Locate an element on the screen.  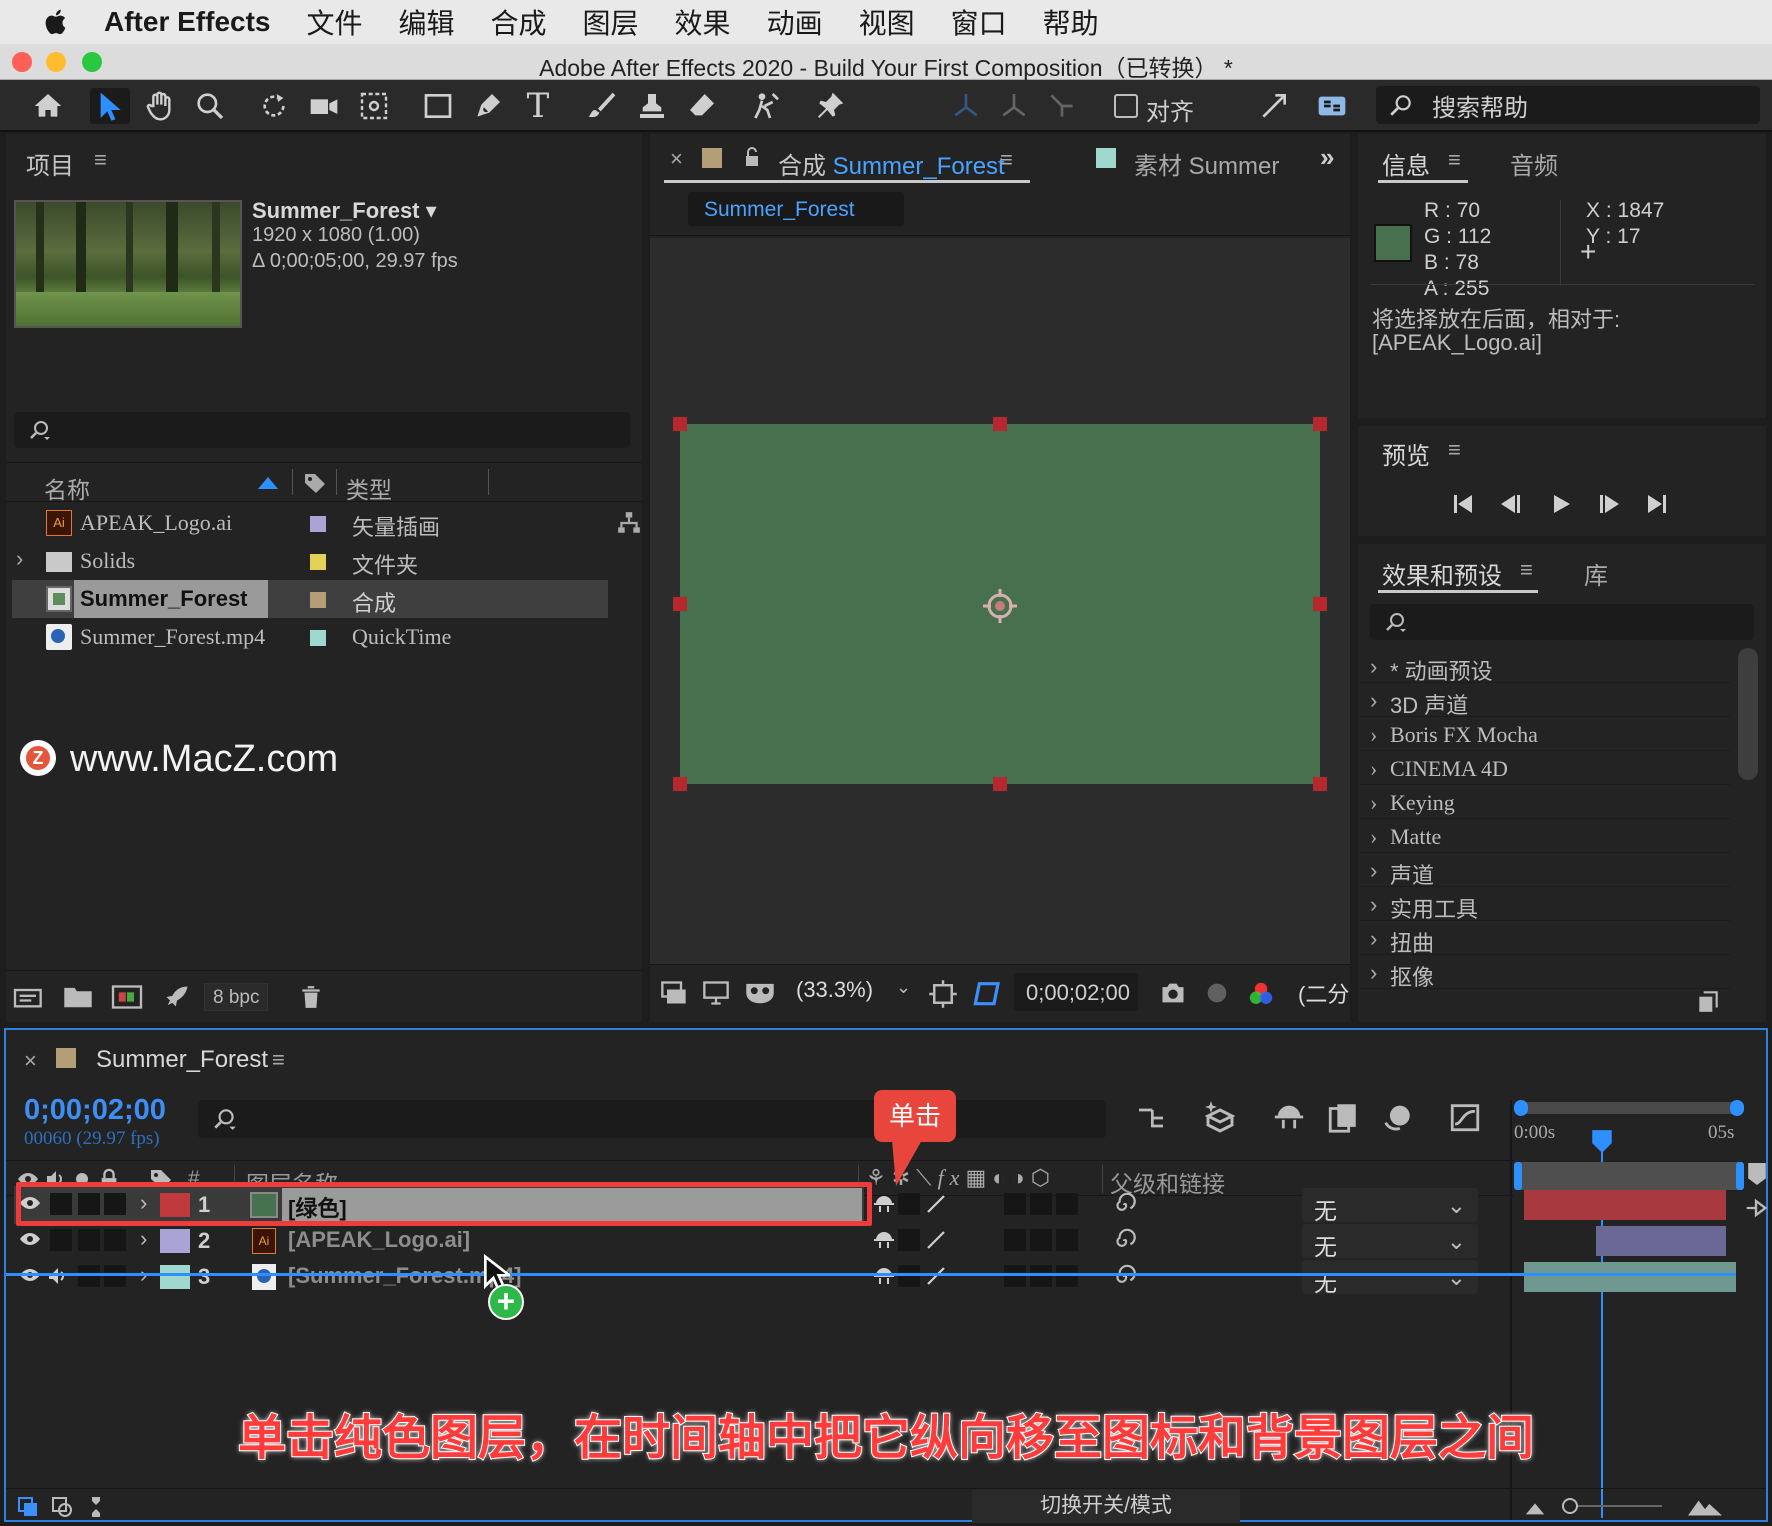
project-item-apeak-logo: Ai APEAK_Logo.ai 矢量插画 is located at coordinates (326, 523).